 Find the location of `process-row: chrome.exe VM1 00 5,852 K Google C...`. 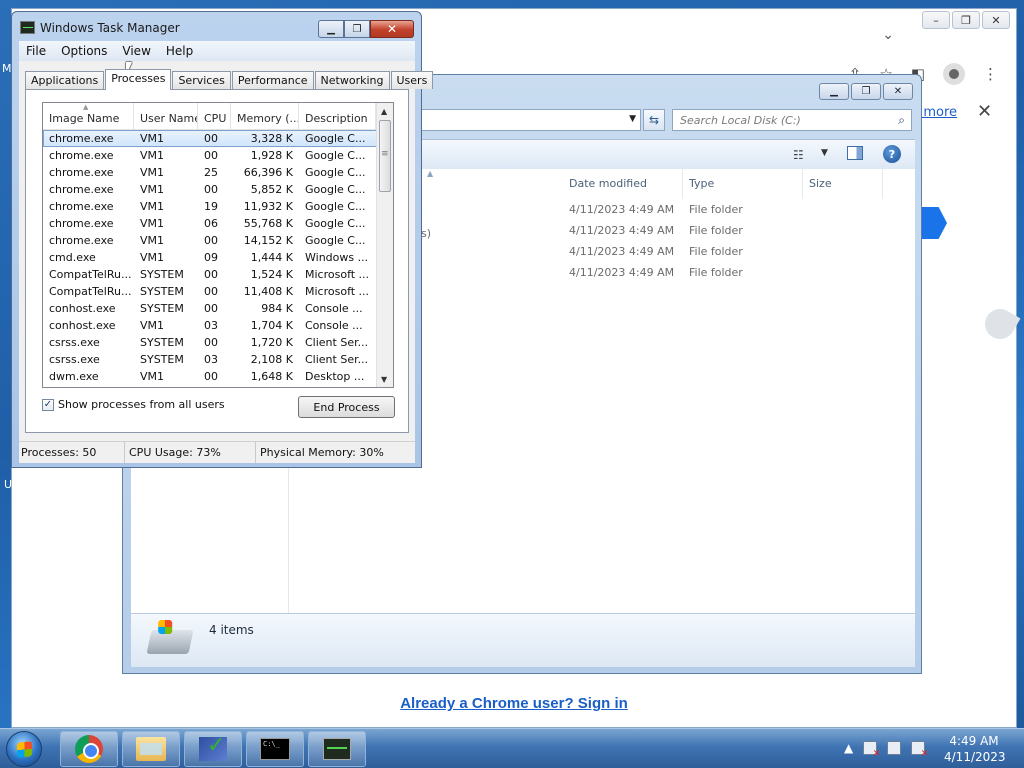

process-row: chrome.exe VM1 00 5,852 K Google C... is located at coordinates (218, 189).